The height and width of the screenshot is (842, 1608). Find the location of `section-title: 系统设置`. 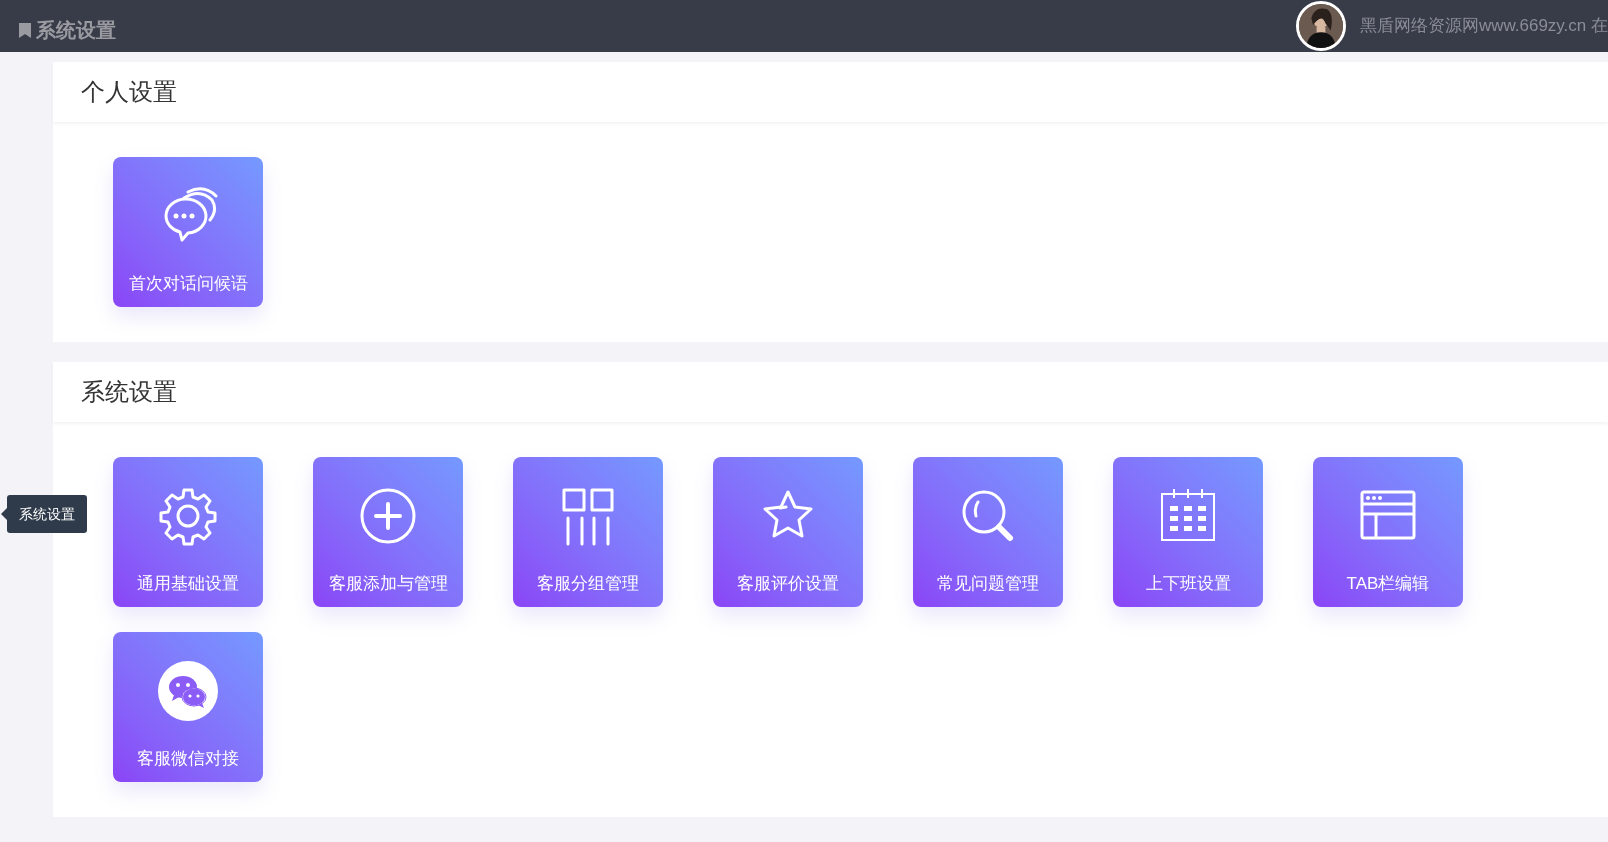

section-title: 系统设置 is located at coordinates (129, 392).